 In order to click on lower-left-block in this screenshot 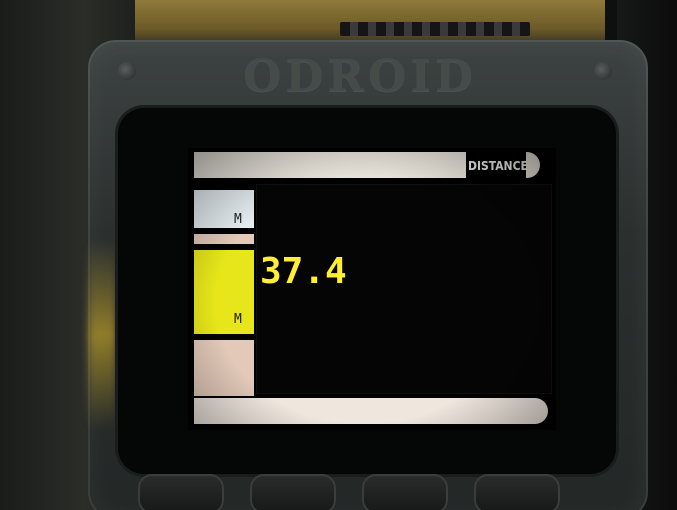, I will do `click(224, 368)`.